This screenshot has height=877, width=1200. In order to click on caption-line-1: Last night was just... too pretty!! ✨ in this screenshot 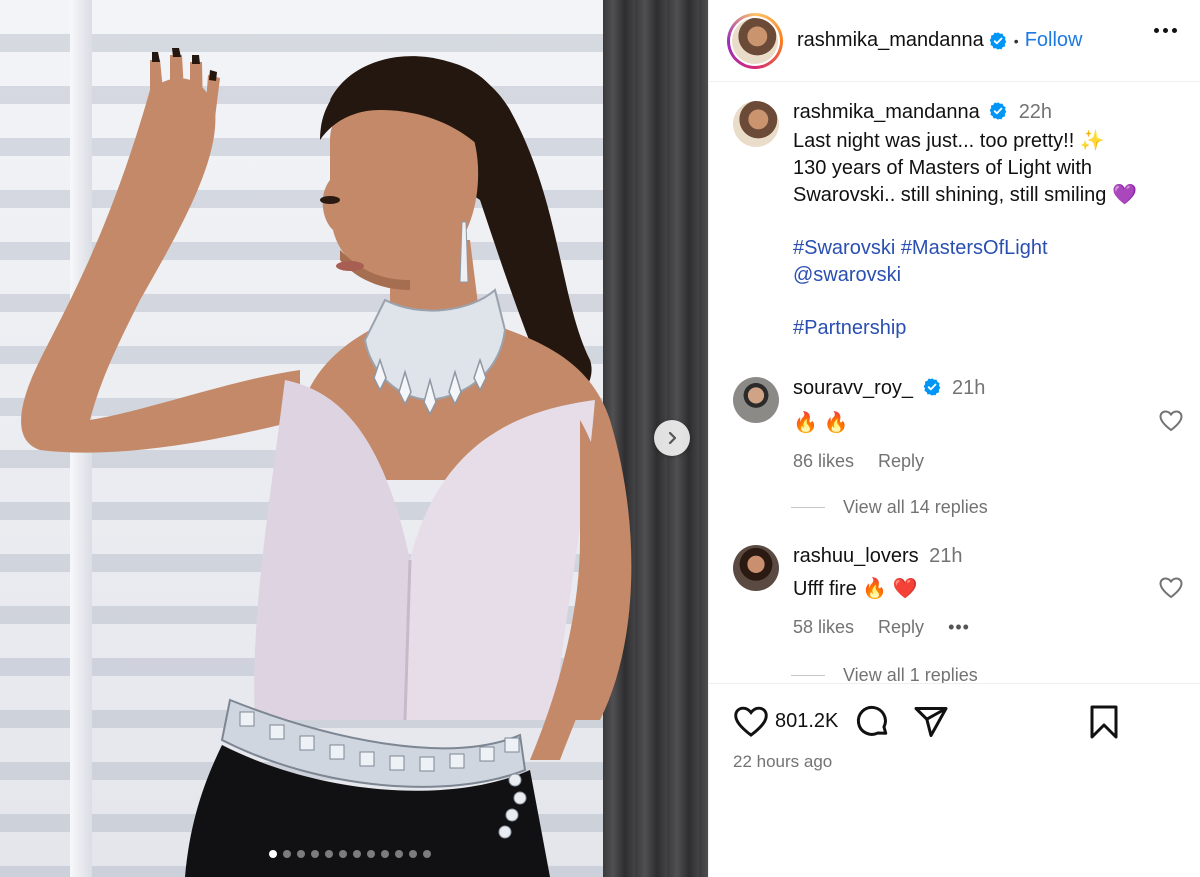, I will do `click(949, 141)`.